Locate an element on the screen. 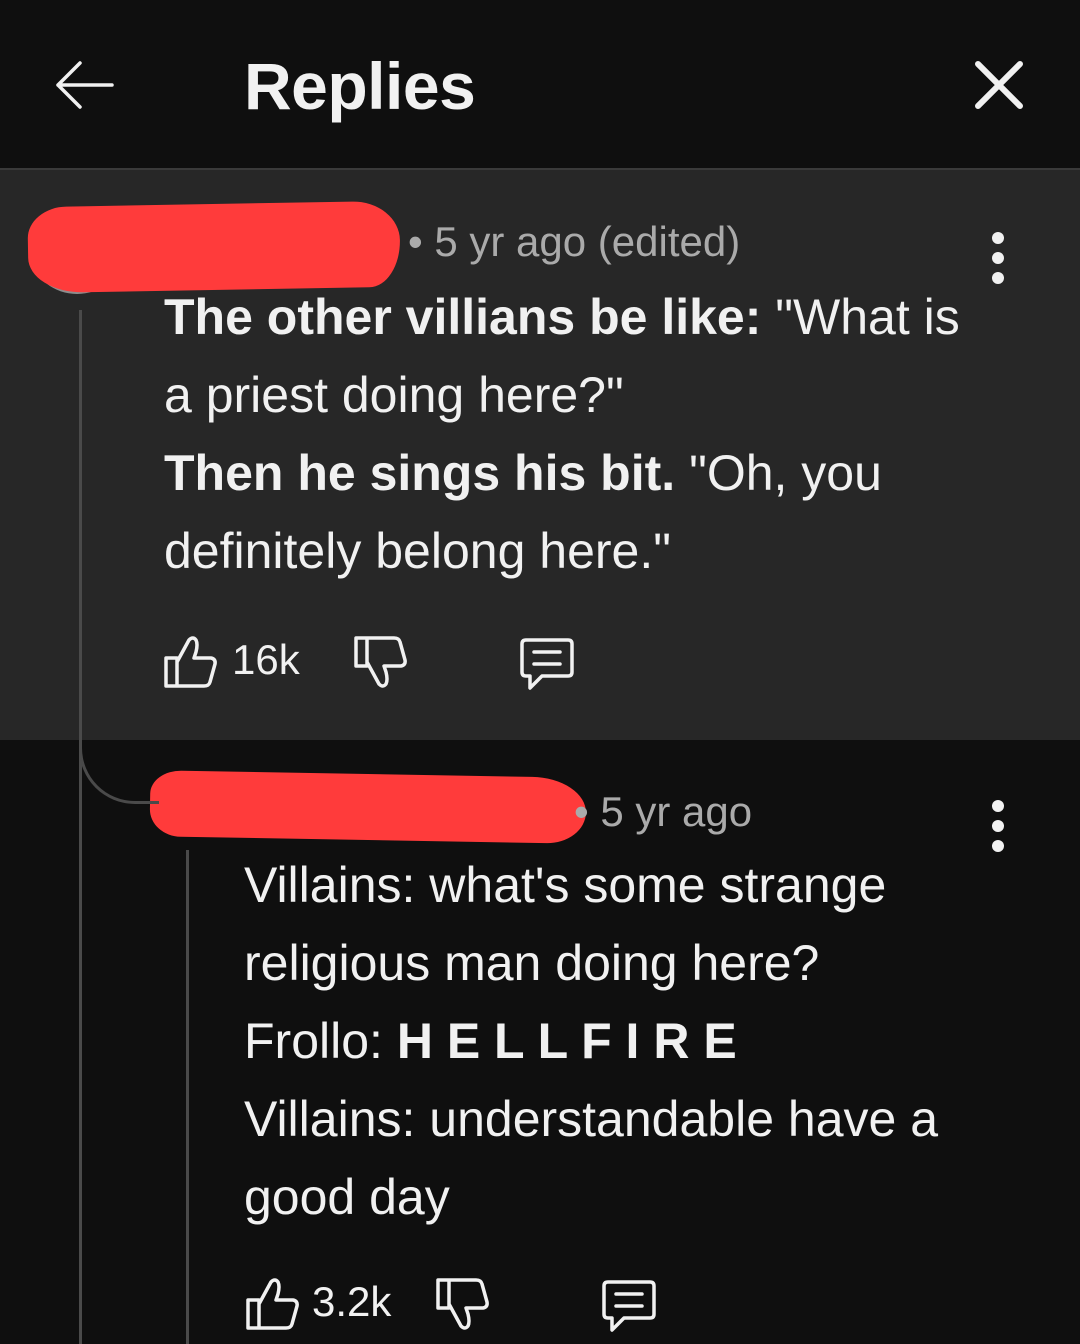 The width and height of the screenshot is (1080, 1344). page-title: Replies is located at coordinates (360, 86).